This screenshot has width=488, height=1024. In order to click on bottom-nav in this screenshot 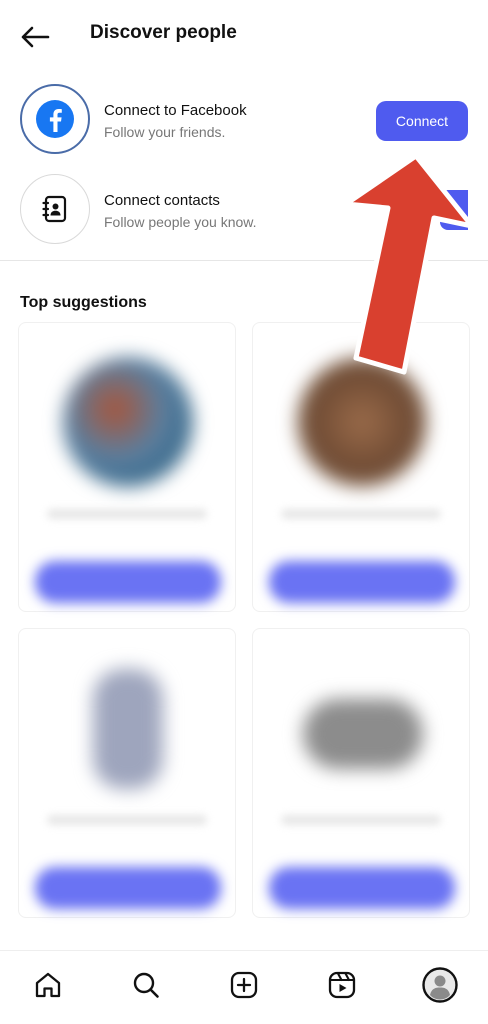, I will do `click(244, 987)`.